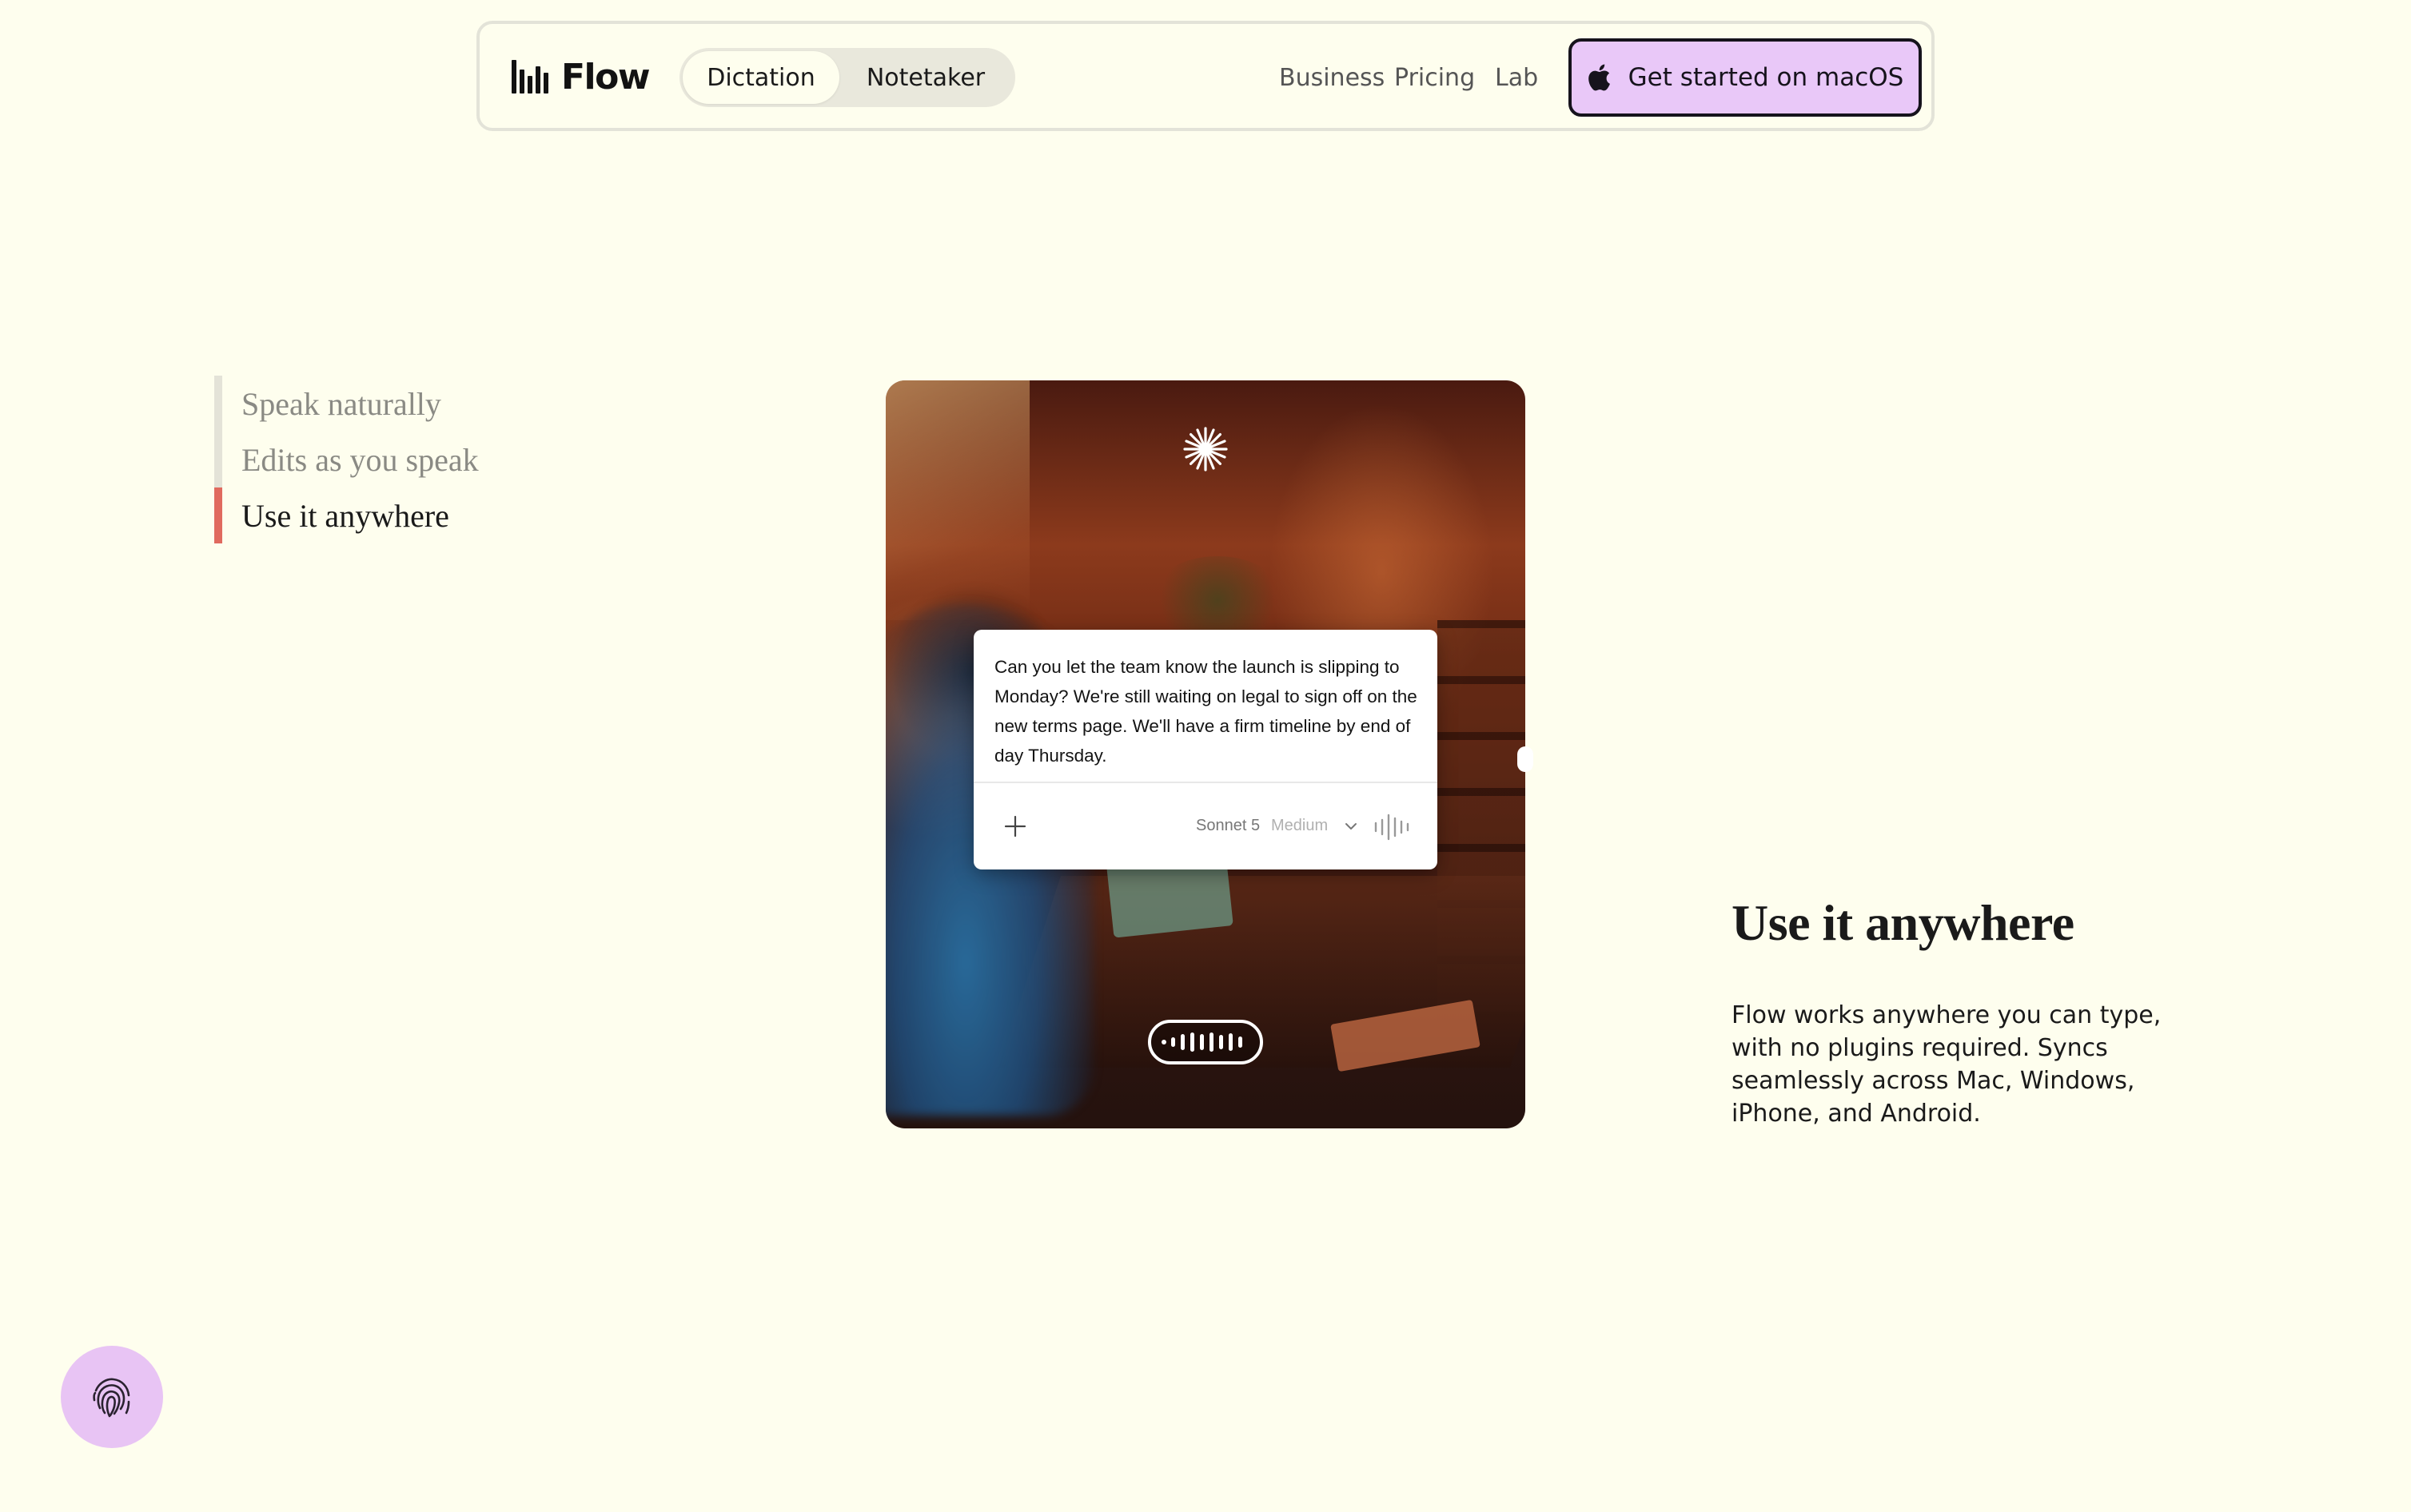  What do you see at coordinates (1229, 825) in the screenshot?
I see `model-name: Sonnet 5` at bounding box center [1229, 825].